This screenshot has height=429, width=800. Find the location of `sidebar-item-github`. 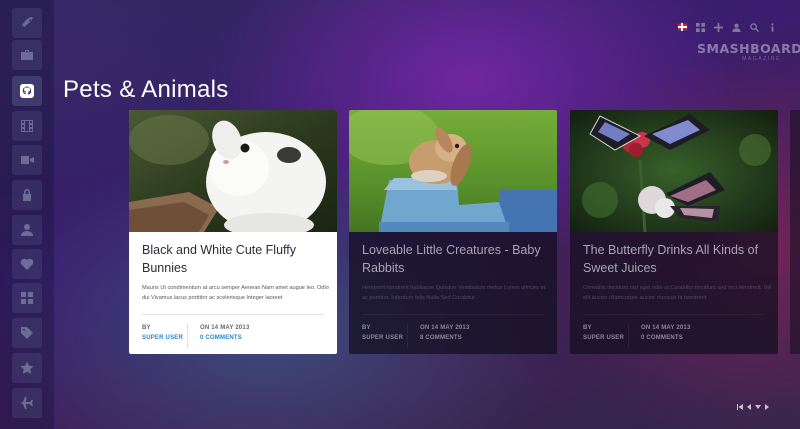

sidebar-item-github is located at coordinates (27, 91).